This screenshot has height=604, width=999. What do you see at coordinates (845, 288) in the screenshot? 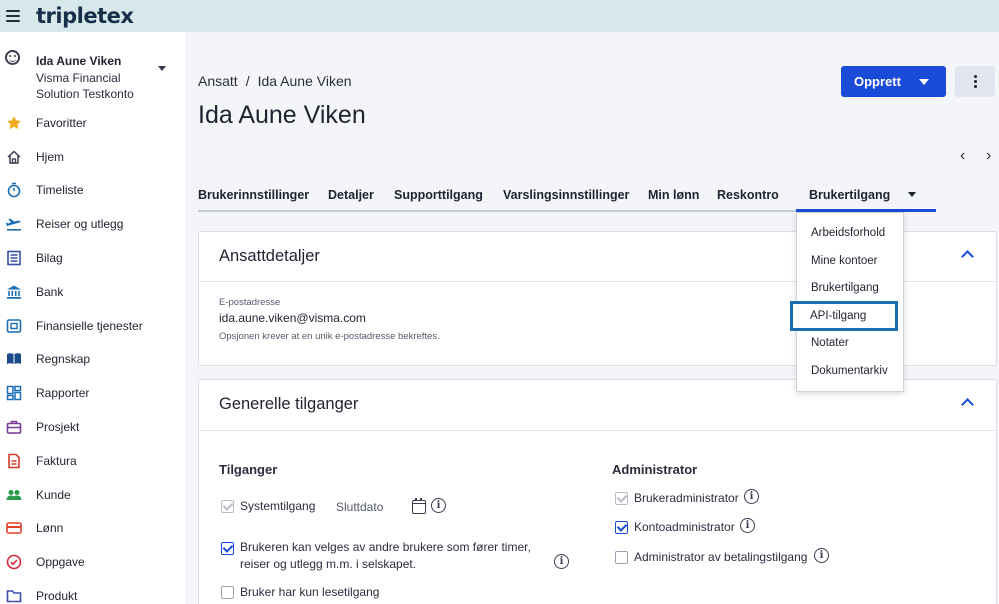
I see `menu-item-brukertilgang: Brukertilgang` at bounding box center [845, 288].